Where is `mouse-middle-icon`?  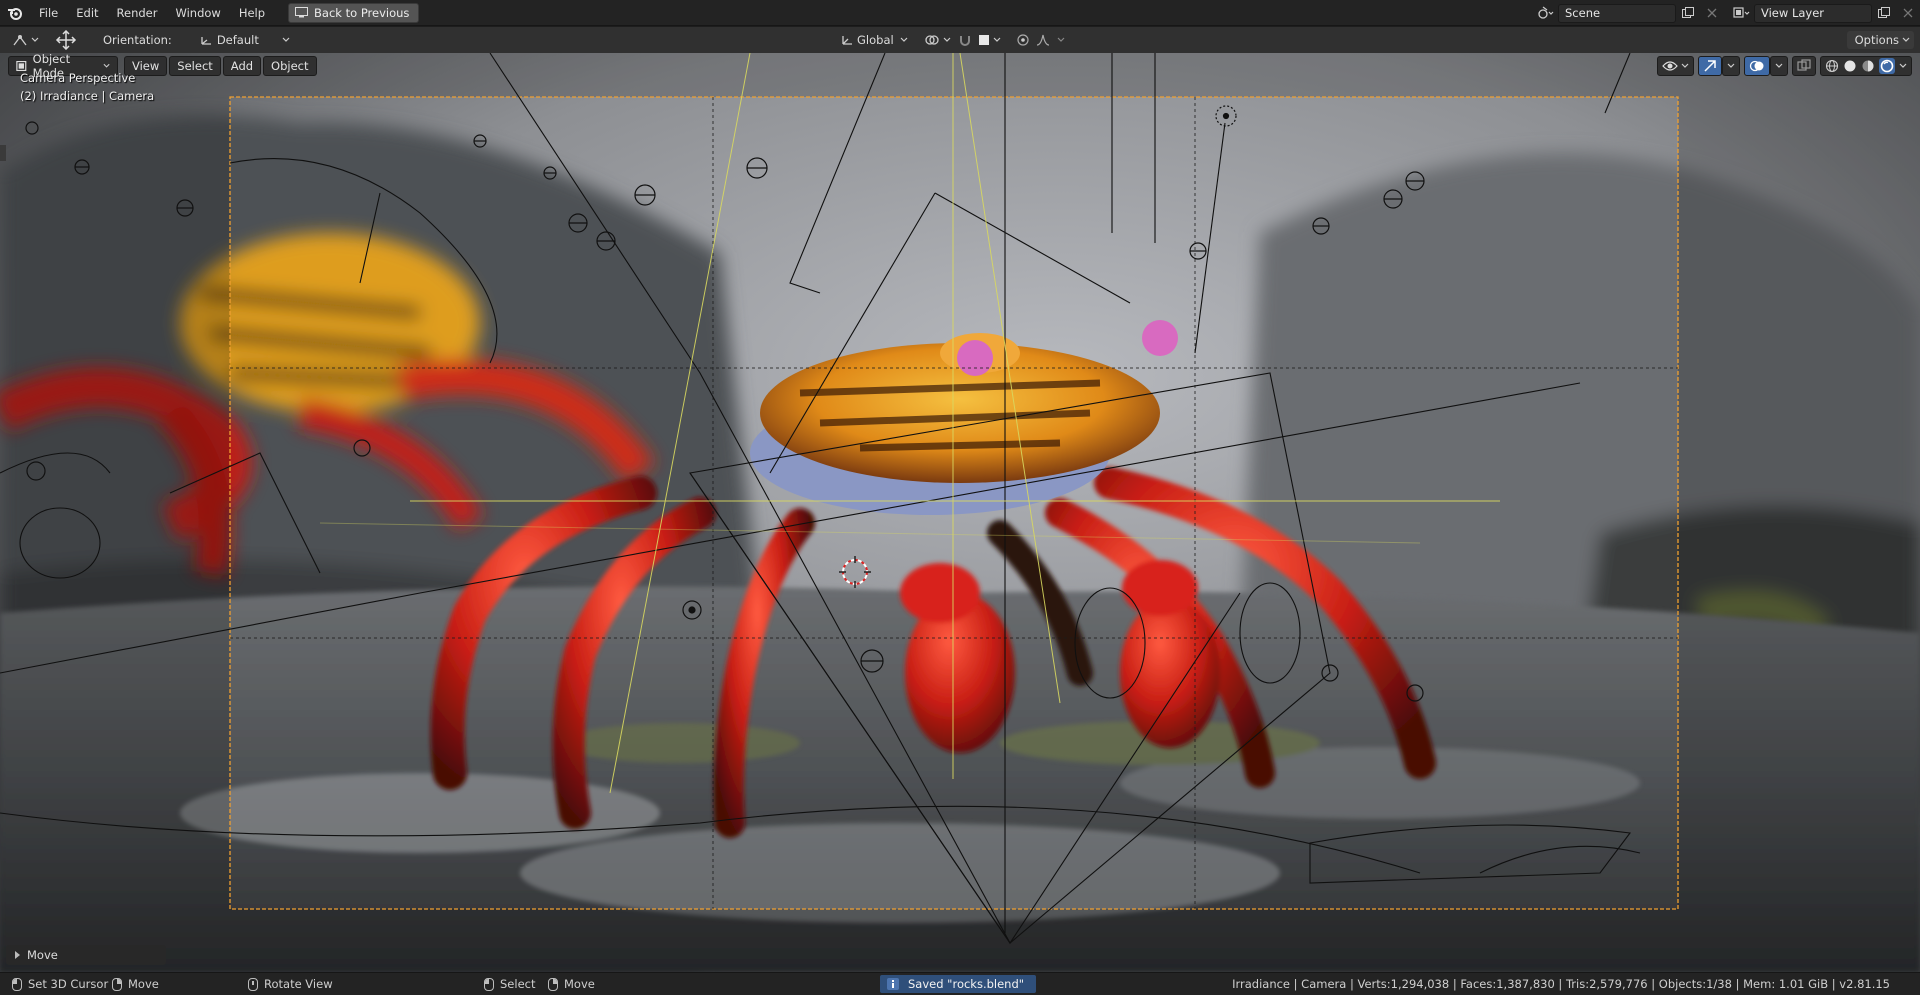 mouse-middle-icon is located at coordinates (253, 984).